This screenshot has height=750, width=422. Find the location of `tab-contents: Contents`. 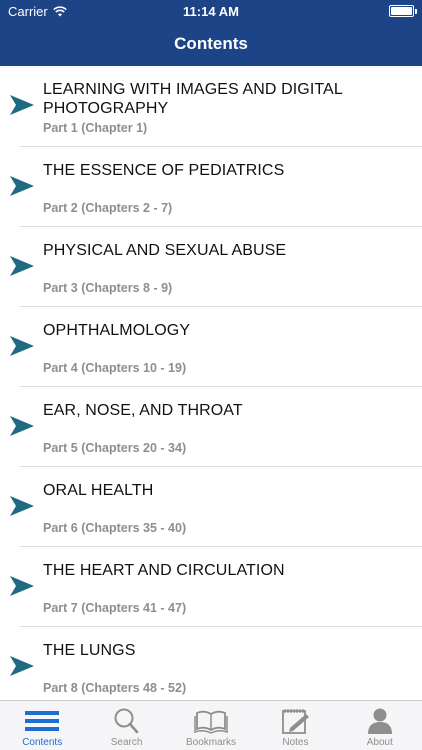

tab-contents: Contents is located at coordinates (42, 725).